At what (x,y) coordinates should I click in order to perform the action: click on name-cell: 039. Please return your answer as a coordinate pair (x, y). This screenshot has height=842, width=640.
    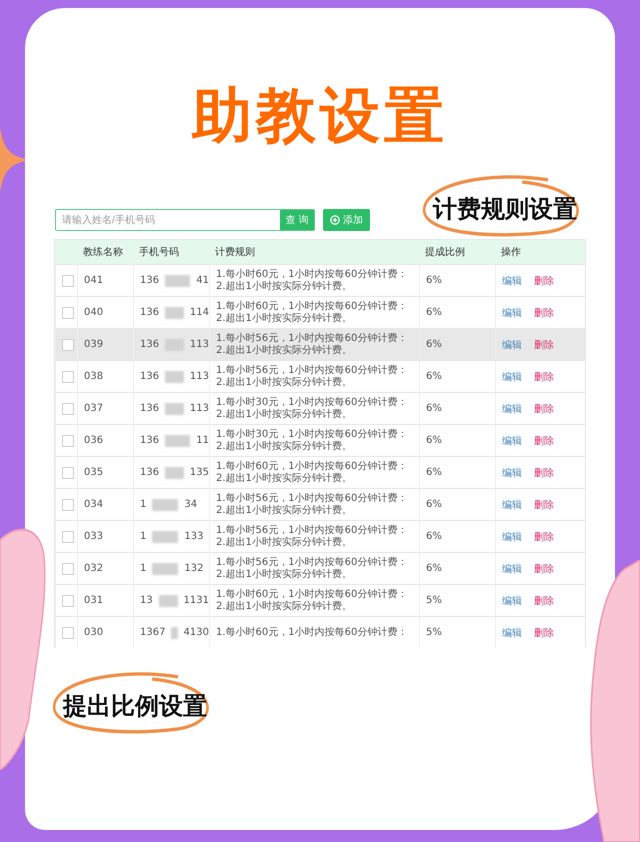
    Looking at the image, I should click on (105, 344).